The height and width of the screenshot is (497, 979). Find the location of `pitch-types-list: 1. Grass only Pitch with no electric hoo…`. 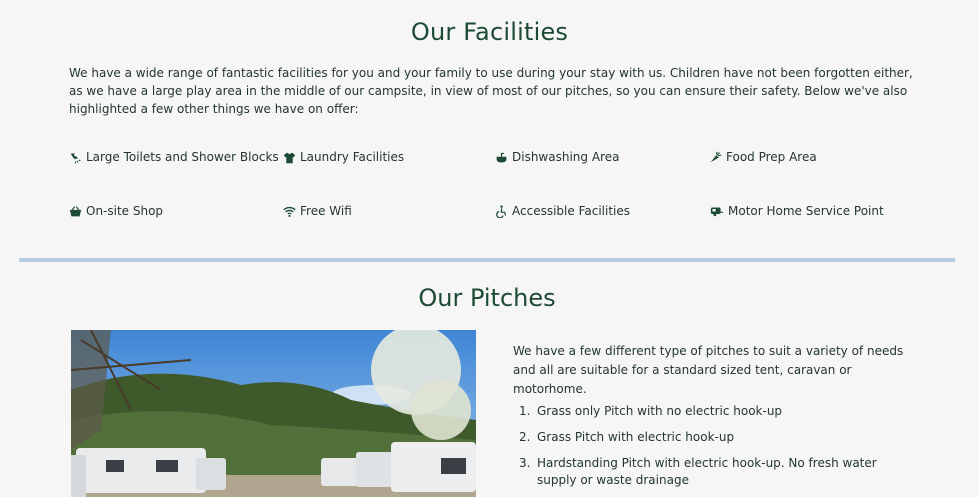

pitch-types-list: 1. Grass only Pitch with no electric hoo… is located at coordinates (713, 450).